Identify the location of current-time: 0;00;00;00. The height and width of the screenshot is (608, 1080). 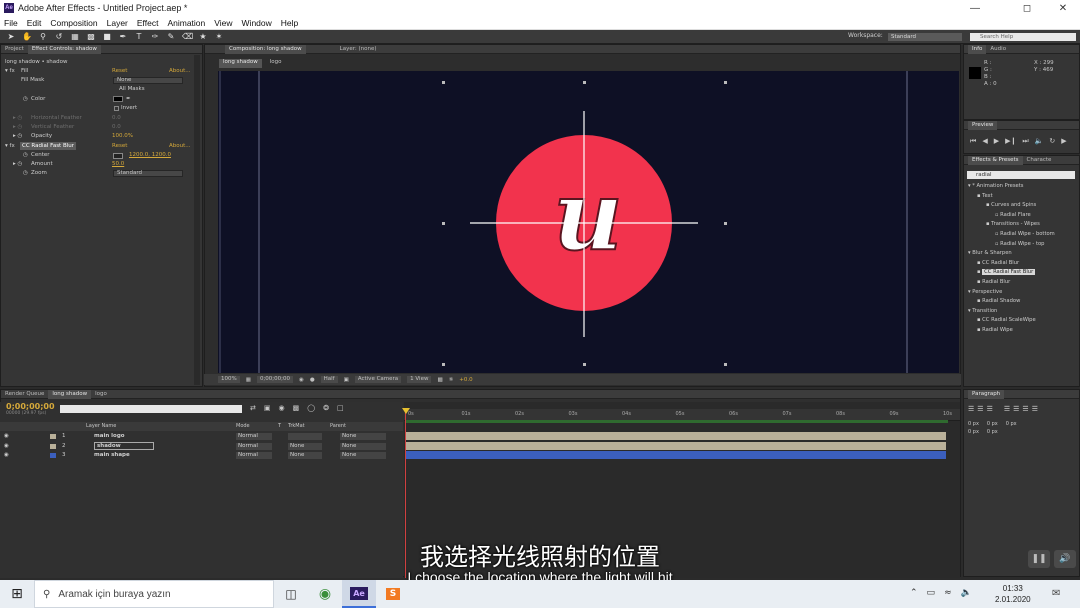
(274, 379).